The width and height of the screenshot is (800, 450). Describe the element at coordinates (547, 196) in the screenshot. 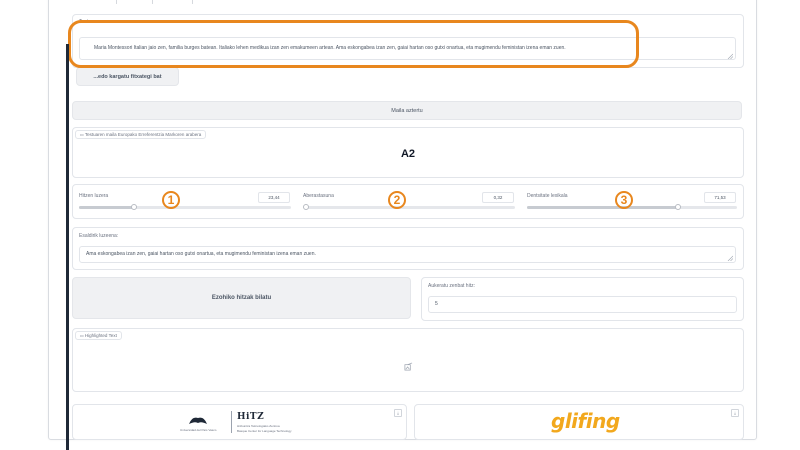

I see `slider-3-label: Dentsitate lexikala` at that location.